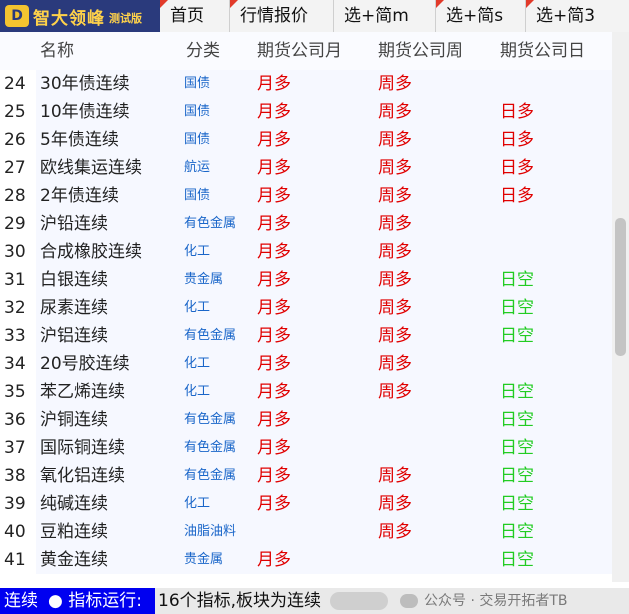  What do you see at coordinates (306, 448) in the screenshot?
I see `table-row: 37 国际铜连续 有色金属 月多 日空` at bounding box center [306, 448].